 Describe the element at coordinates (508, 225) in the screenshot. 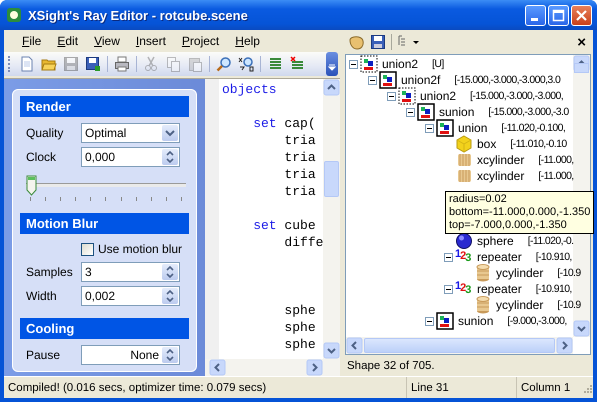

I see `tooltip-line: top=-7.000,0.000,-1.350` at that location.